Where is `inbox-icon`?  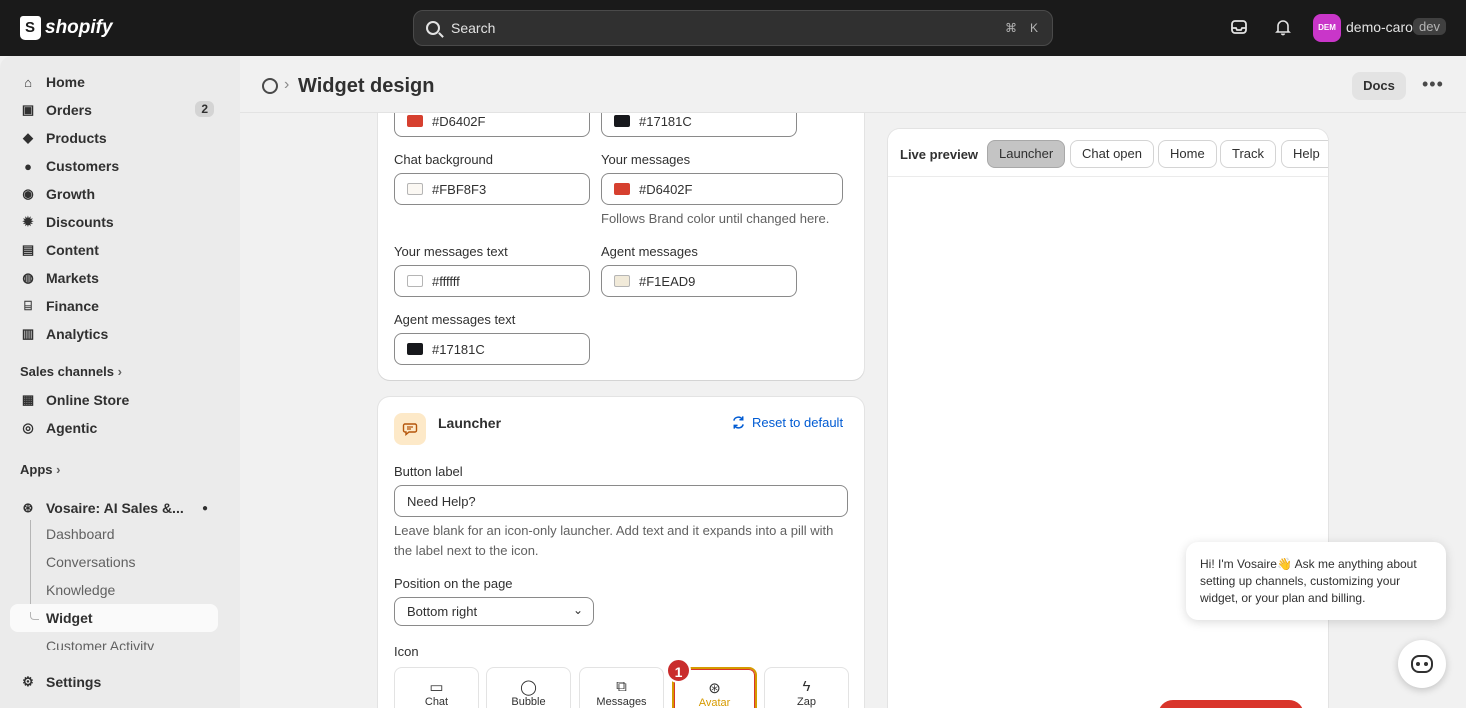 inbox-icon is located at coordinates (1239, 28).